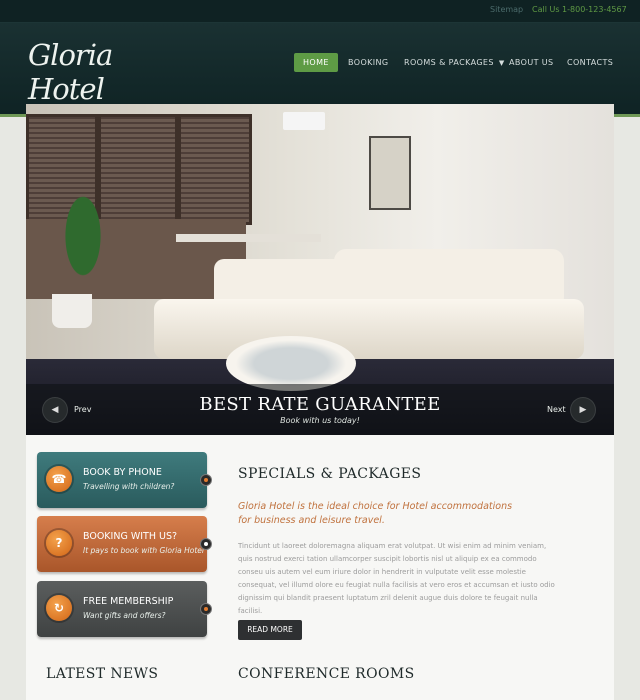 This screenshot has height=700, width=640. I want to click on phone-number: Call Us 1-800-123-4567, so click(579, 9).